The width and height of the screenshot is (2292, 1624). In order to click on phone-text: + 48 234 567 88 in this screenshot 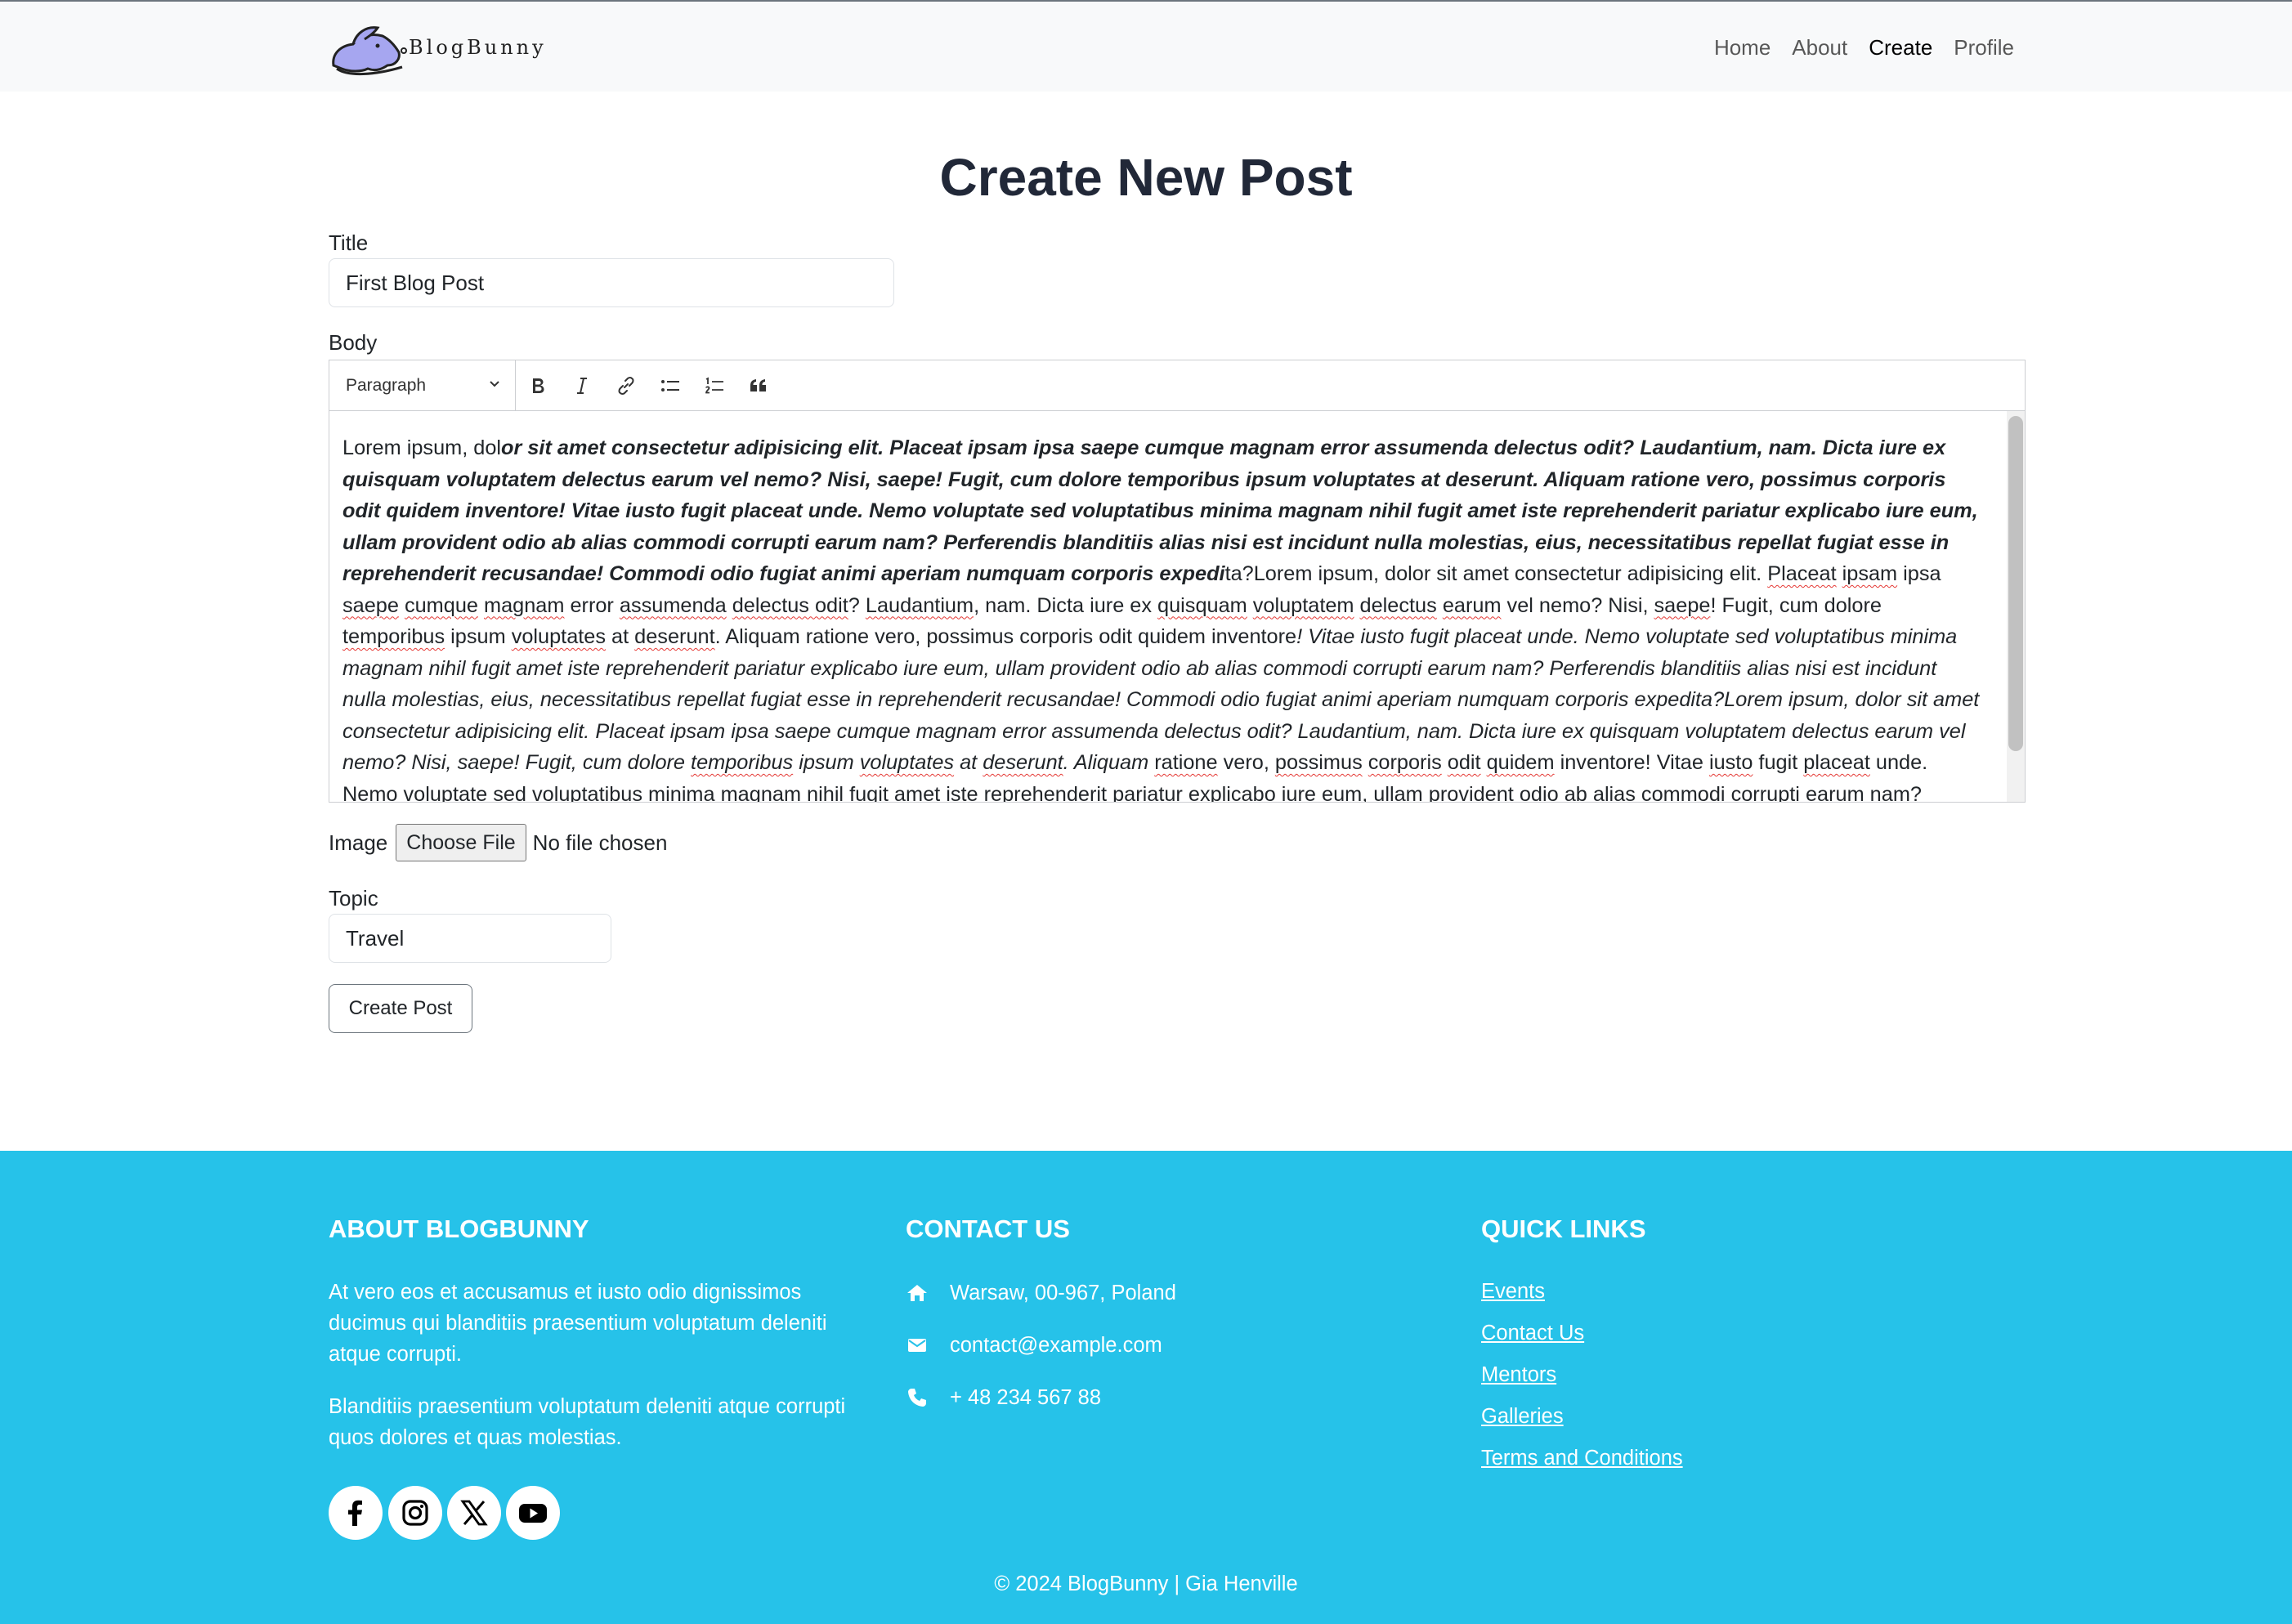, I will do `click(1026, 1397)`.